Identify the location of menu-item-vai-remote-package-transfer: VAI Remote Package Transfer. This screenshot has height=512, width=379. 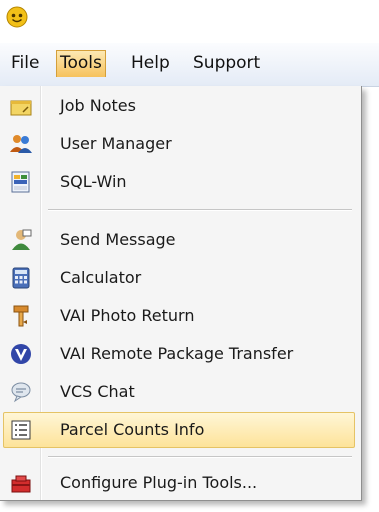
(179, 354).